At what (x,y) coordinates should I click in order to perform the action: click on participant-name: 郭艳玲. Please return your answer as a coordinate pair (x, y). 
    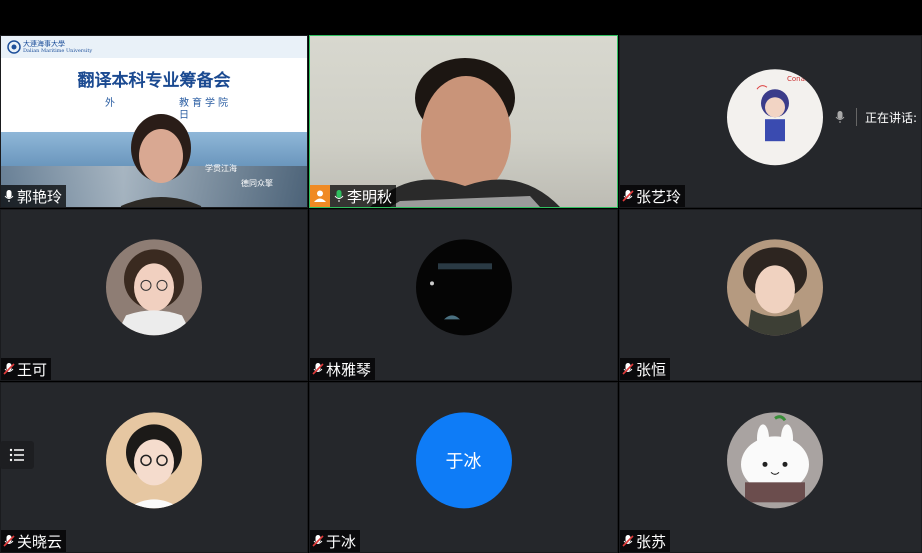
    Looking at the image, I should click on (40, 196).